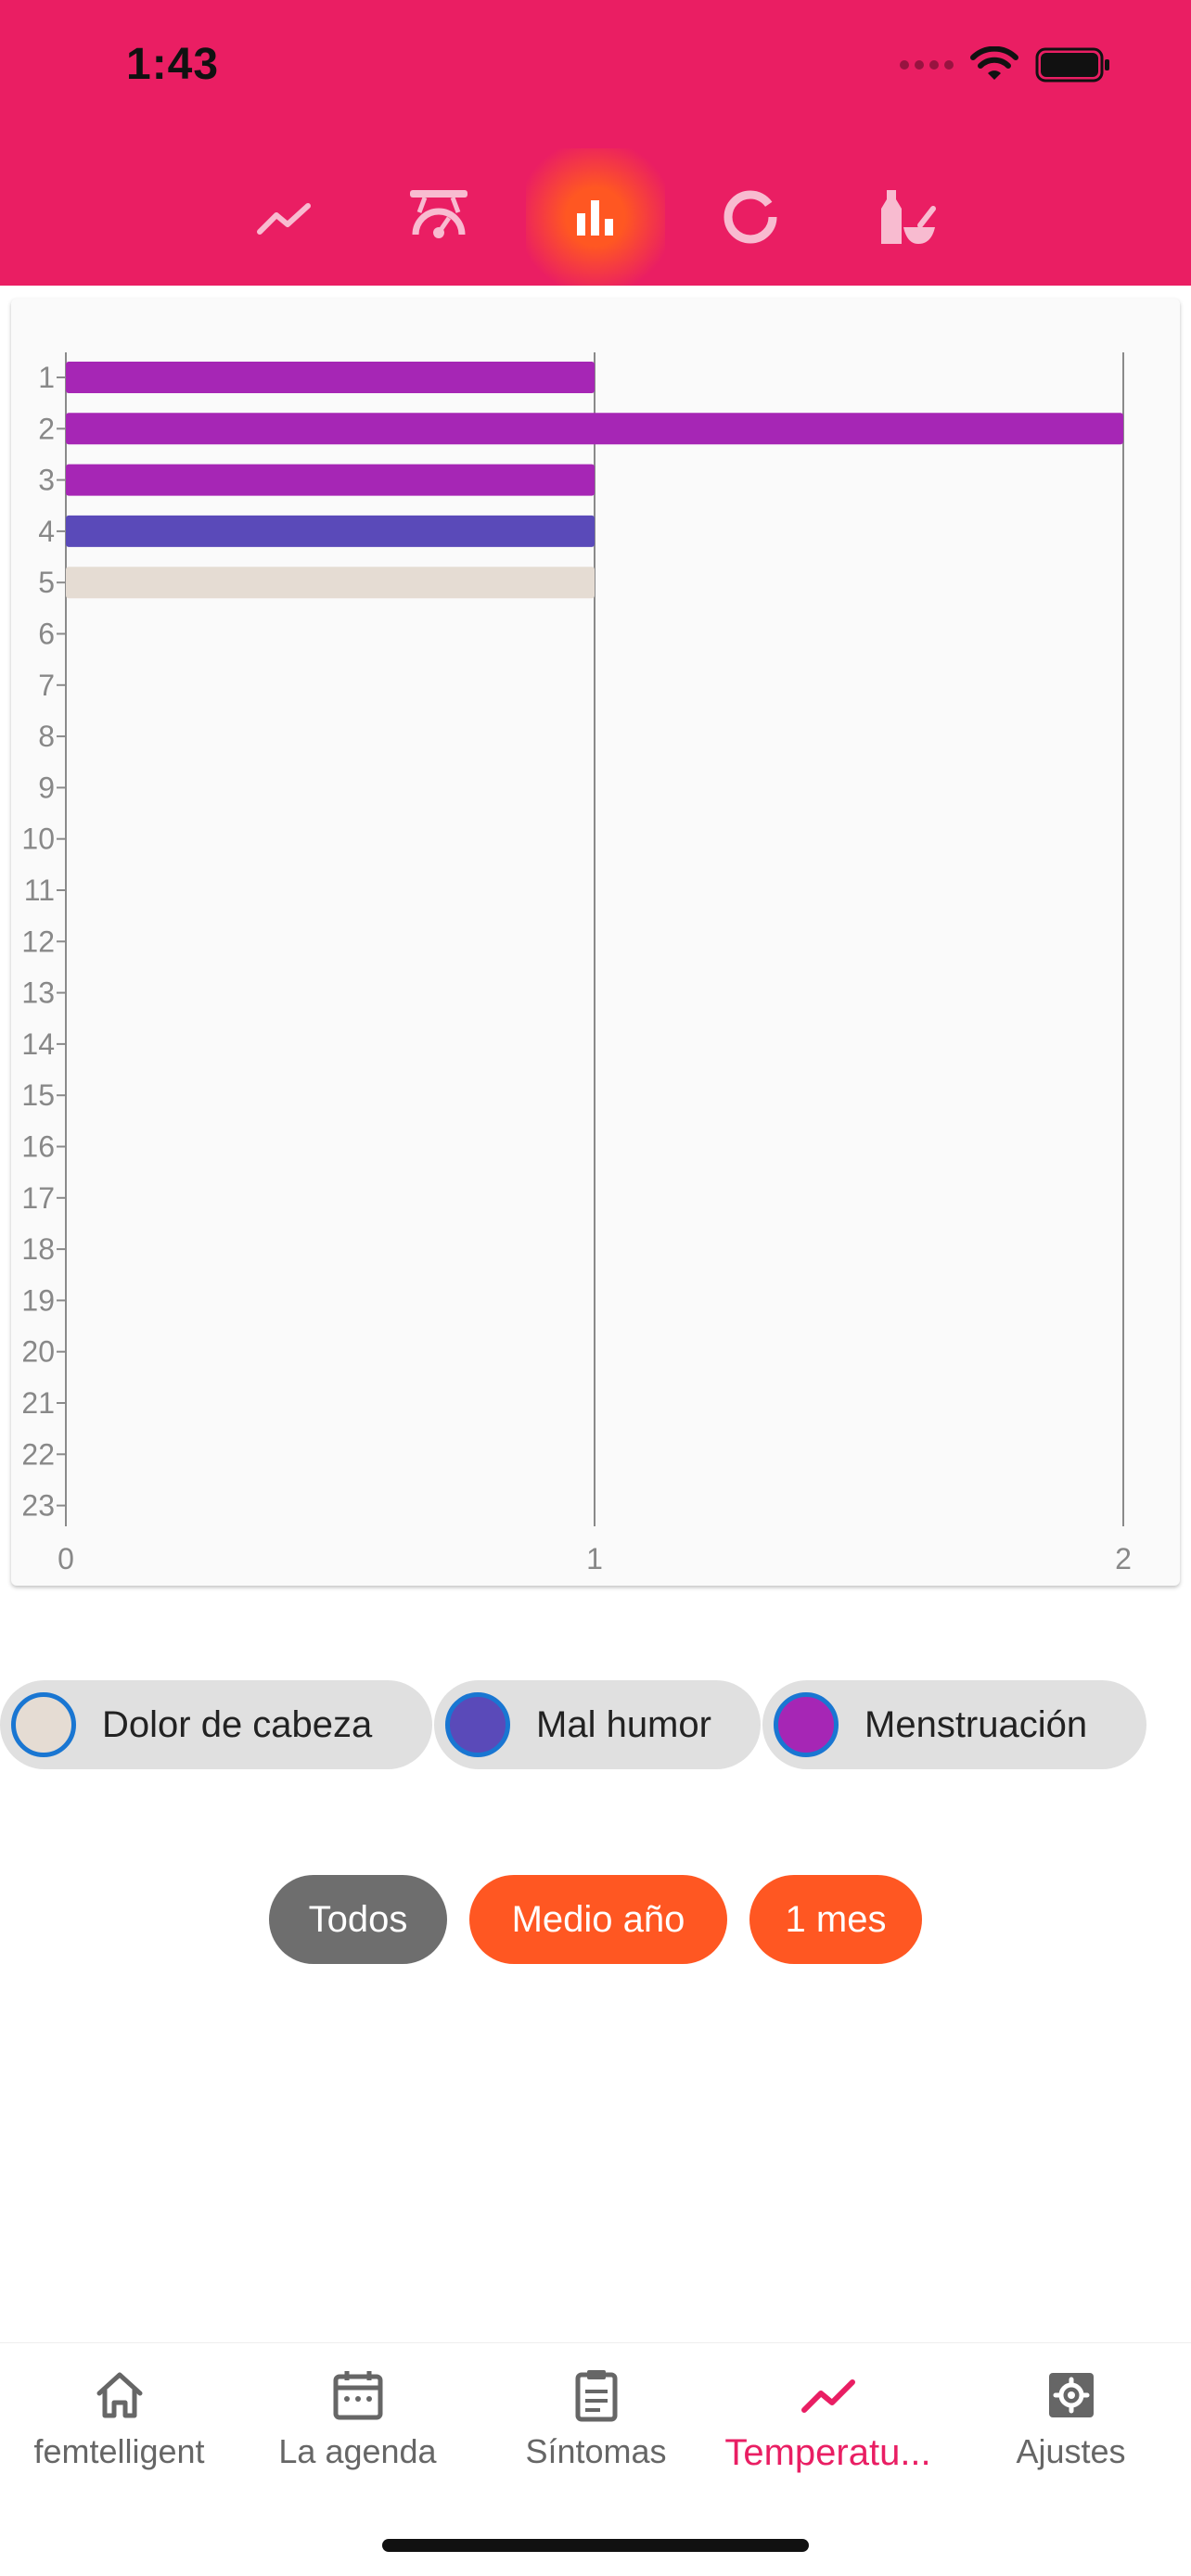  What do you see at coordinates (596, 2451) in the screenshot?
I see `nav-label: Síntomas` at bounding box center [596, 2451].